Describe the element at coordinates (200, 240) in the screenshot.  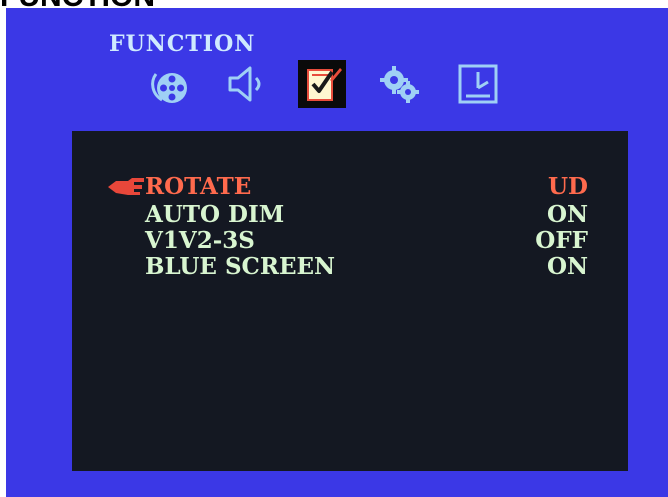
I see `setting-label: V1V2-3S` at that location.